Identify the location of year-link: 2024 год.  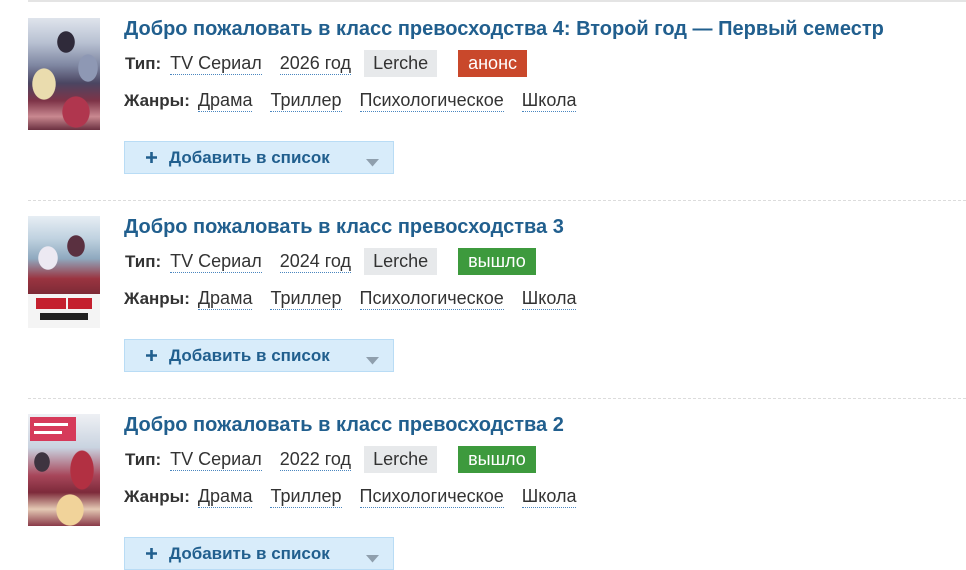
(315, 262).